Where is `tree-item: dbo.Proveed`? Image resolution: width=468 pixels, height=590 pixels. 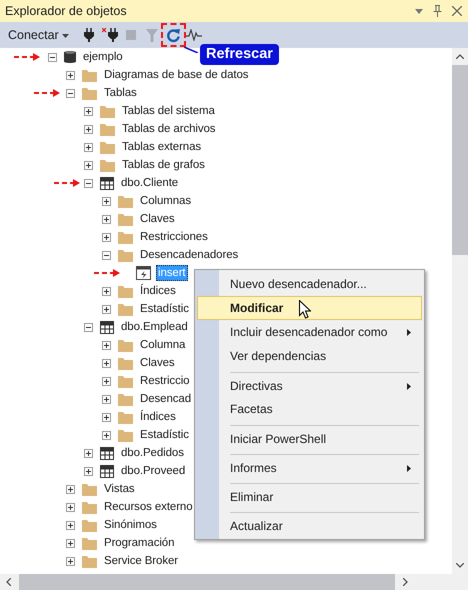
tree-item: dbo.Proveed is located at coordinates (153, 471).